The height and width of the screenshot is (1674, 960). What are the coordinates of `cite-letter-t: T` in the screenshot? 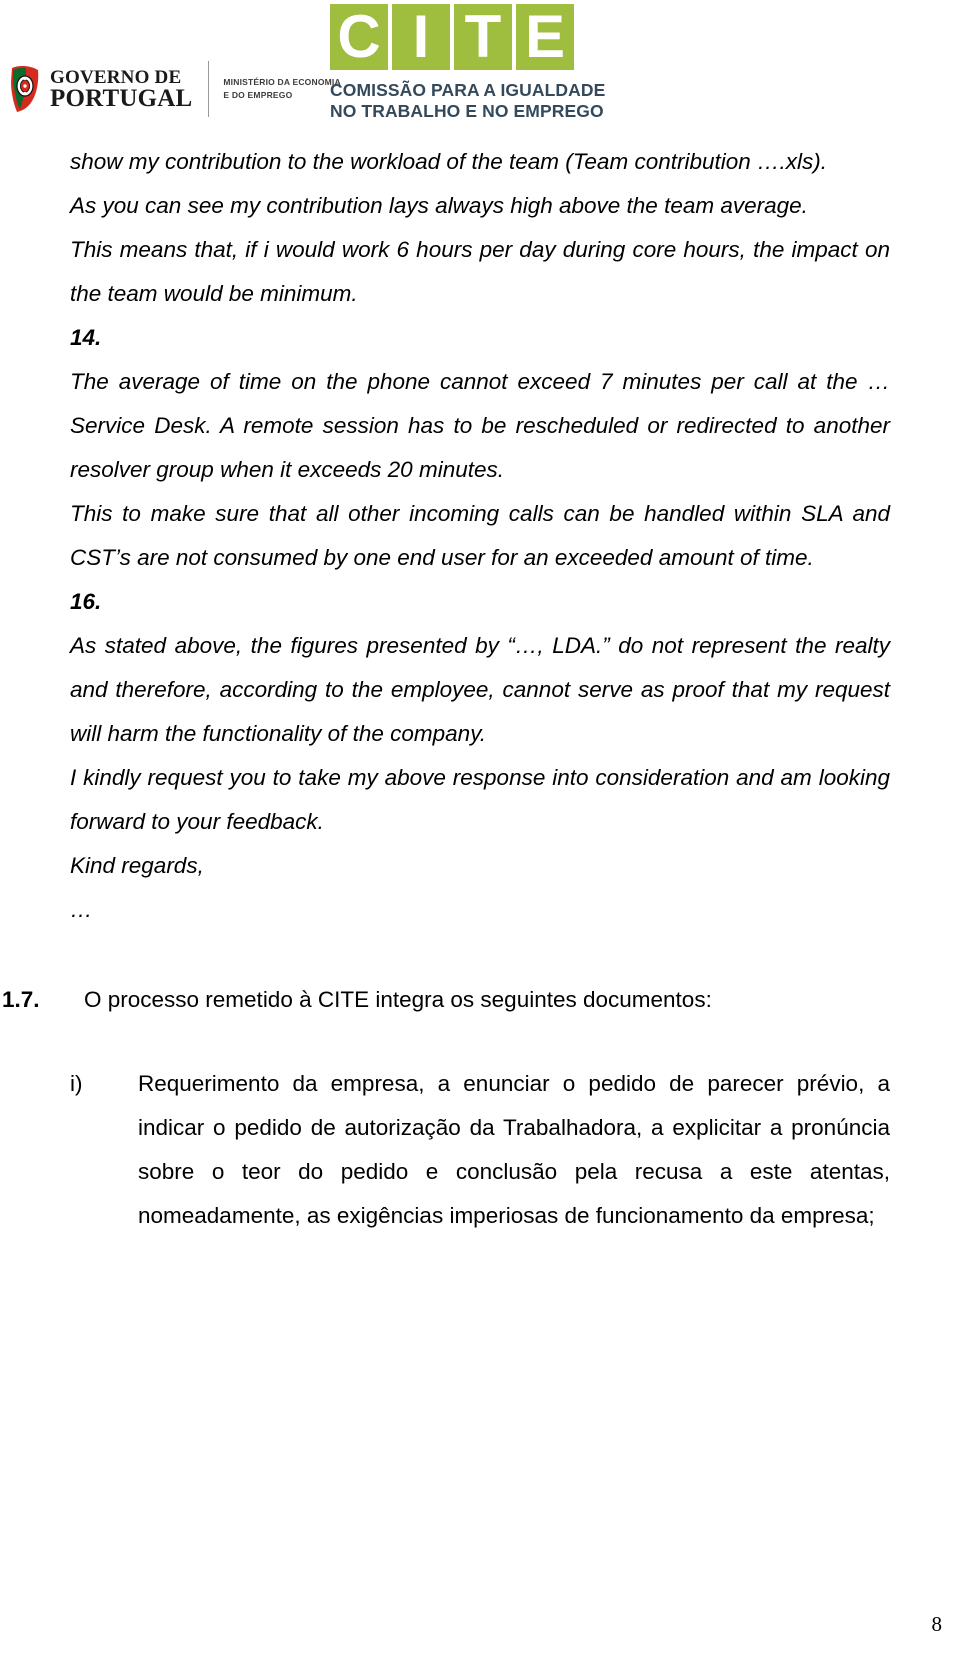 It's located at (483, 37).